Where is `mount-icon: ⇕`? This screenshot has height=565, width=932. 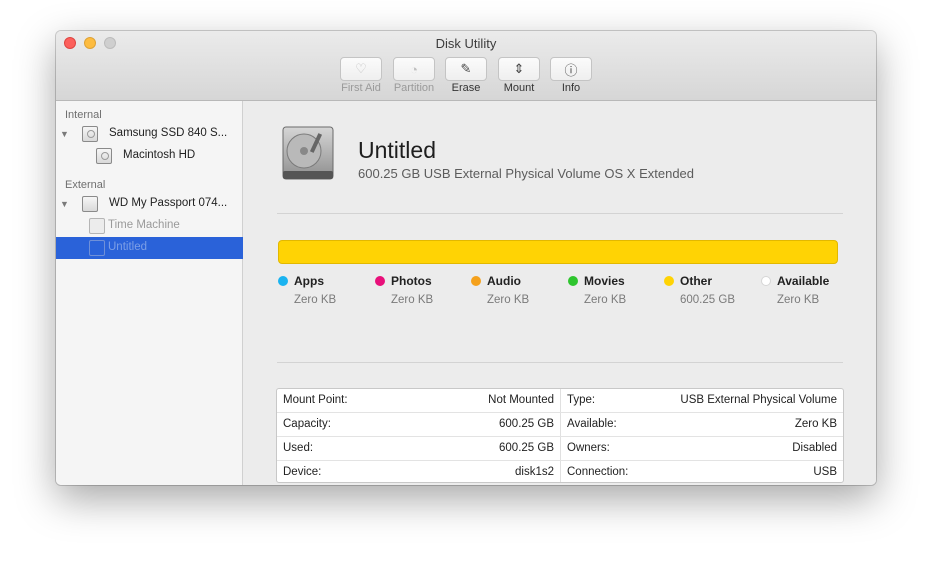
mount-icon: ⇕ is located at coordinates (519, 68).